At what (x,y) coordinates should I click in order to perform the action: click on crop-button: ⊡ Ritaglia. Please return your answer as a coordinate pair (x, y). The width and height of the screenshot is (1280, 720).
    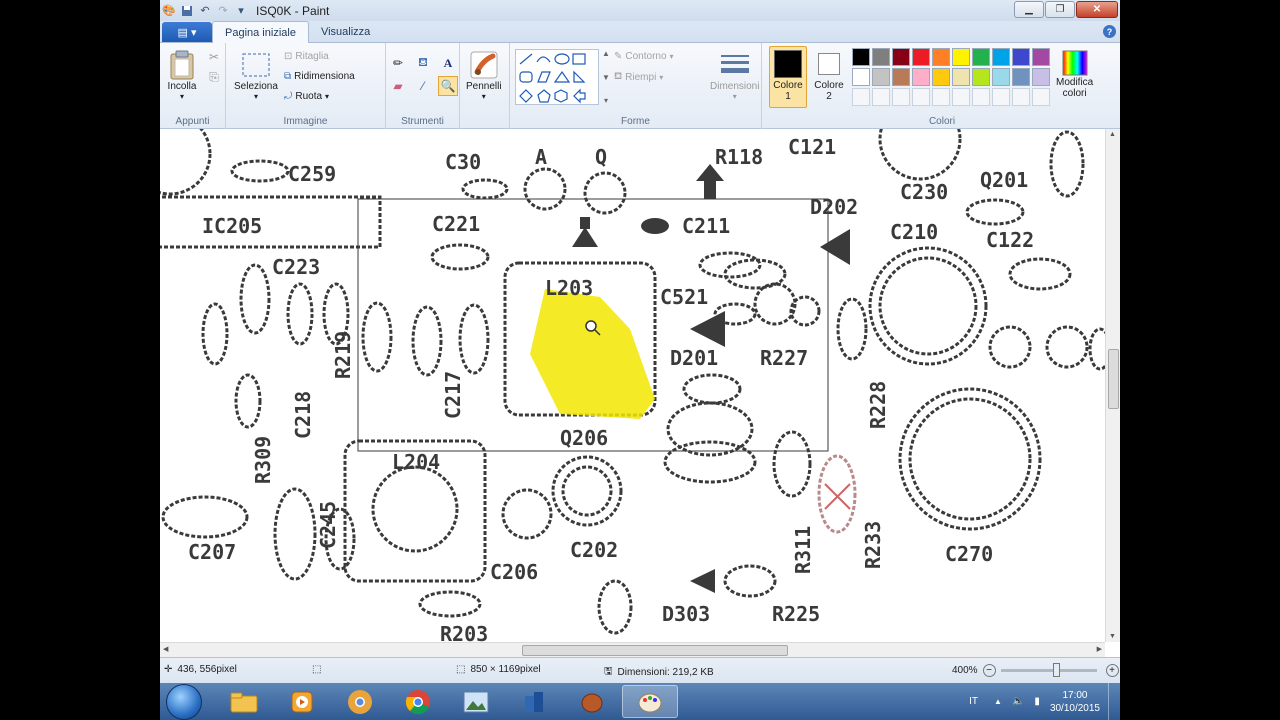
    Looking at the image, I should click on (306, 56).